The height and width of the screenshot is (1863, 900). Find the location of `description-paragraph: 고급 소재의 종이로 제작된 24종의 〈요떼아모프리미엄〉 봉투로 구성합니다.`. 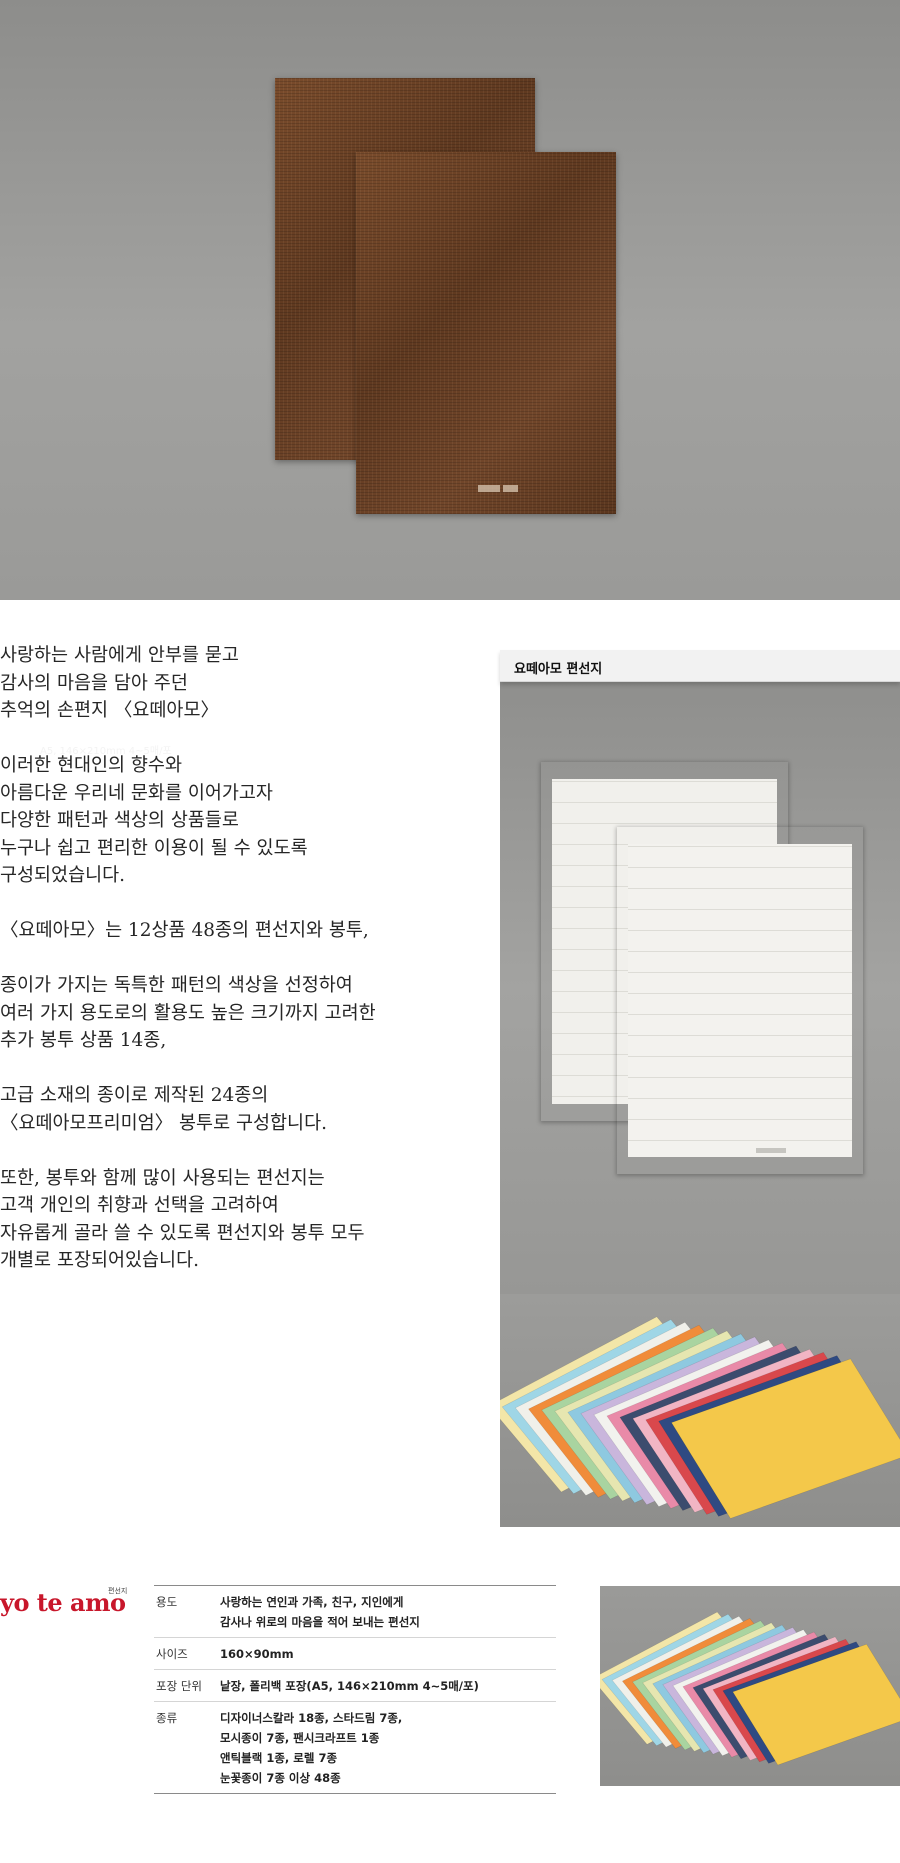

description-paragraph: 고급 소재의 종이로 제작된 24종의 〈요떼아모프리미엄〉 봉투로 구성합니다. is located at coordinates (240, 1109).